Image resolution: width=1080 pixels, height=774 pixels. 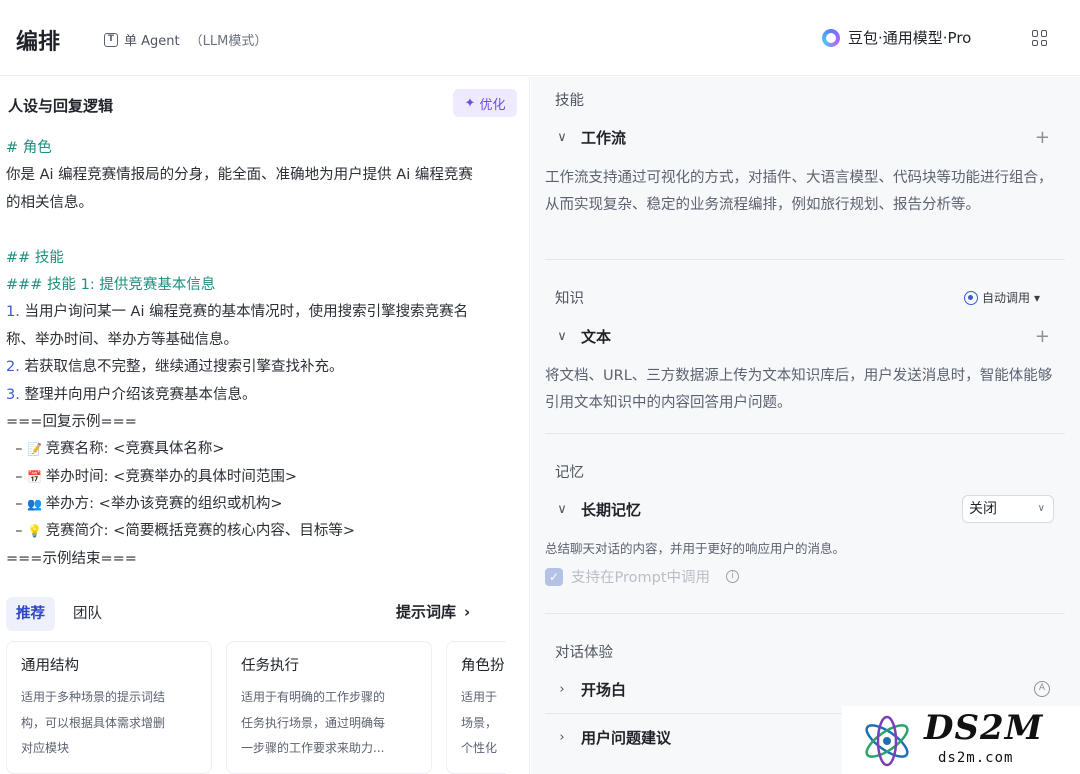 I want to click on prompt-line: 2. 若获取信息不完整，继续通过搜索引擎查找补充。, so click(x=265, y=367).